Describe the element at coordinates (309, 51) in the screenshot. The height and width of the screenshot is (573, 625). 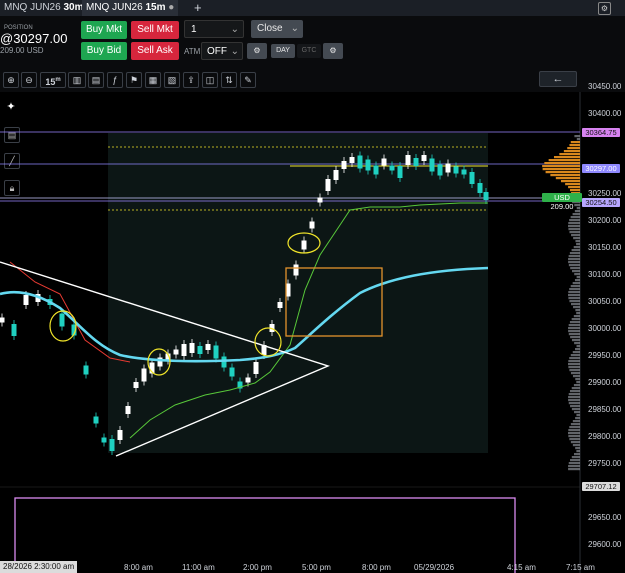
I see `tif-gtc-button: GTC` at that location.